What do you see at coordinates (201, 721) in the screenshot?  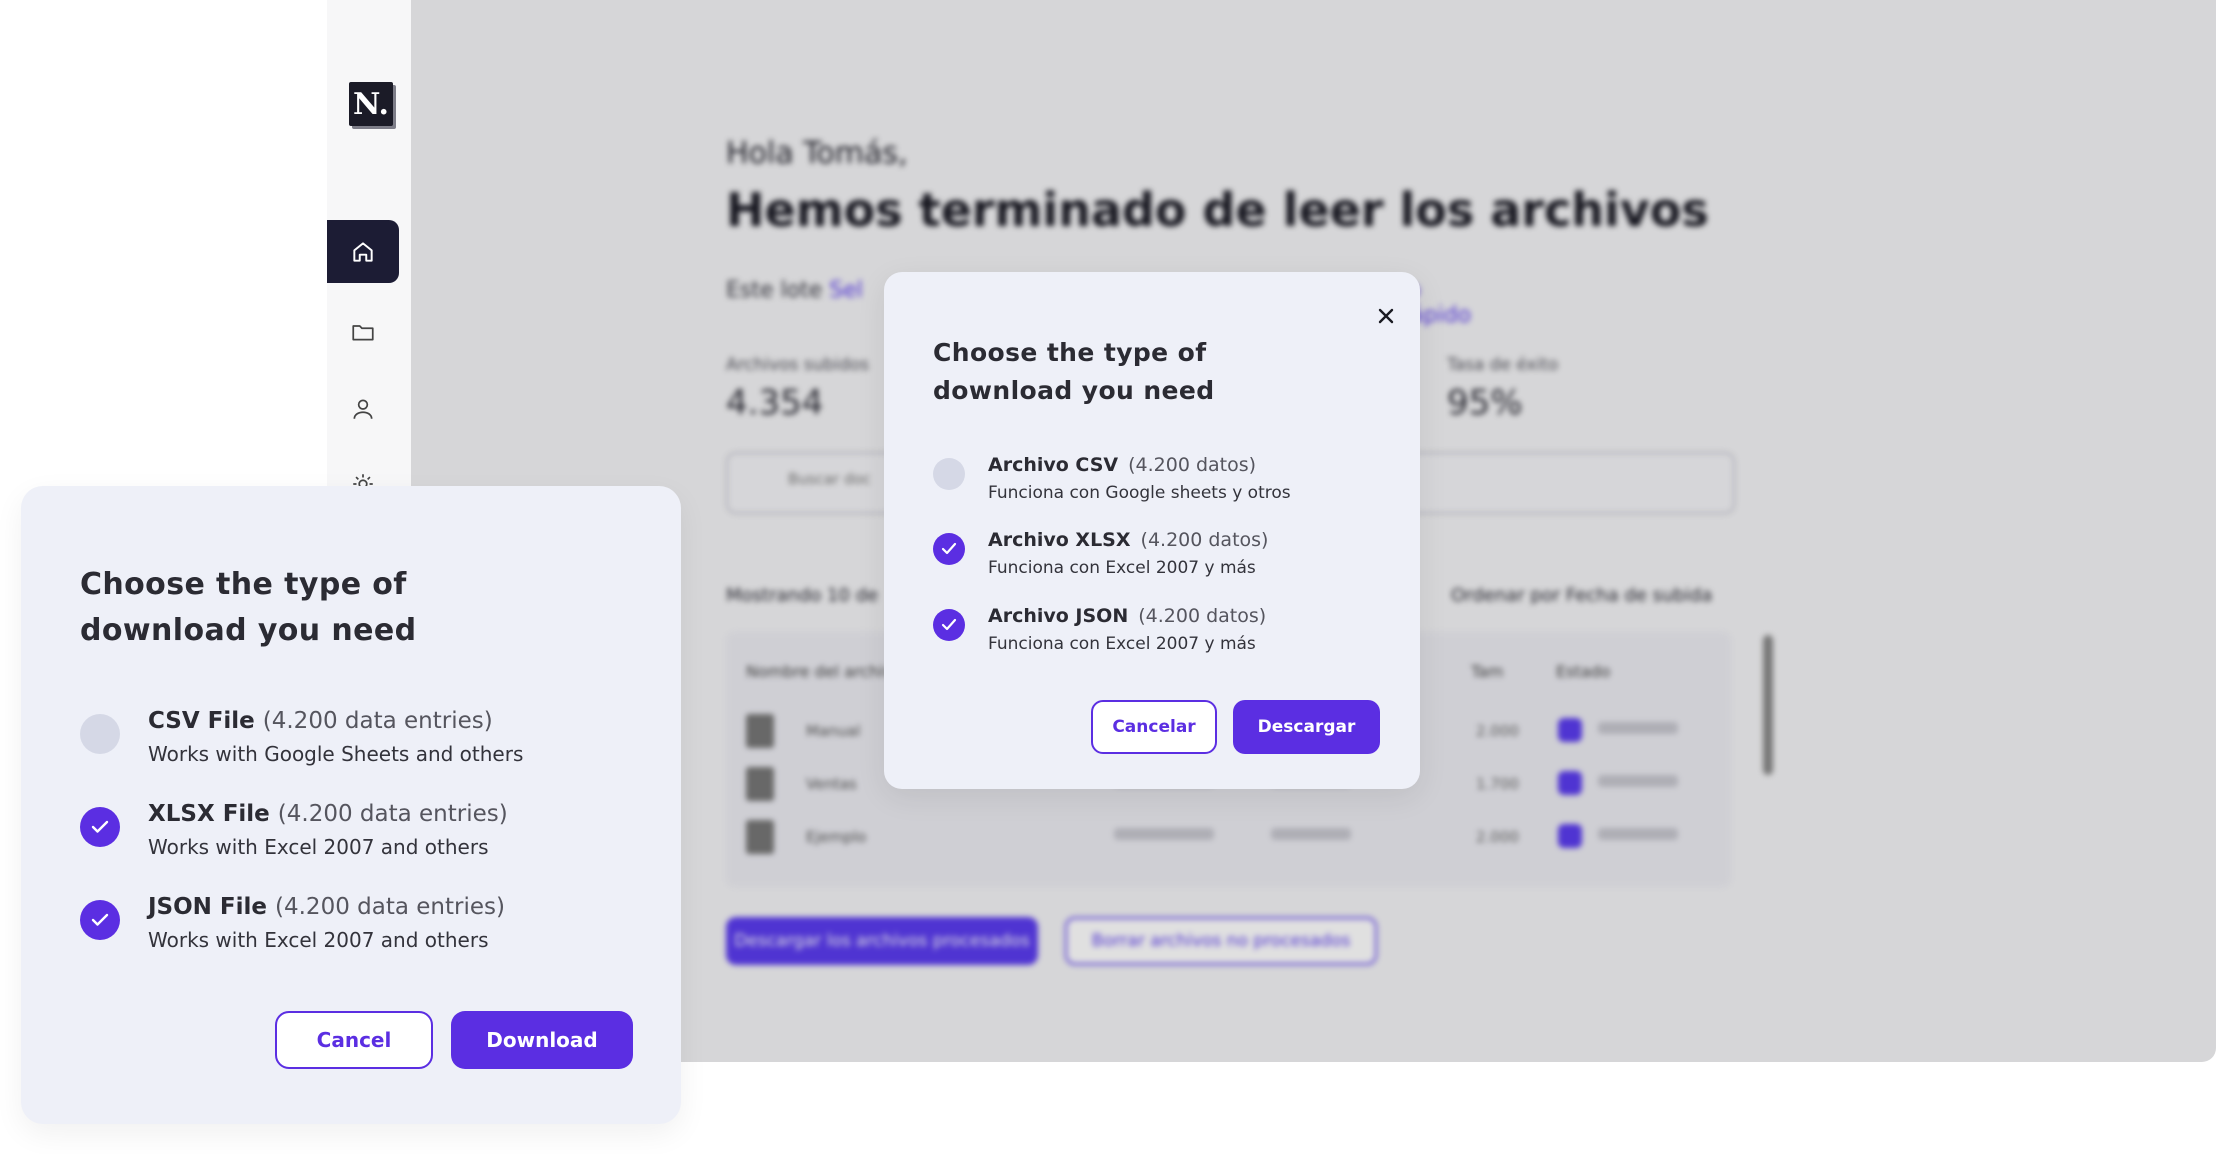 I see `option-name: CSV File` at bounding box center [201, 721].